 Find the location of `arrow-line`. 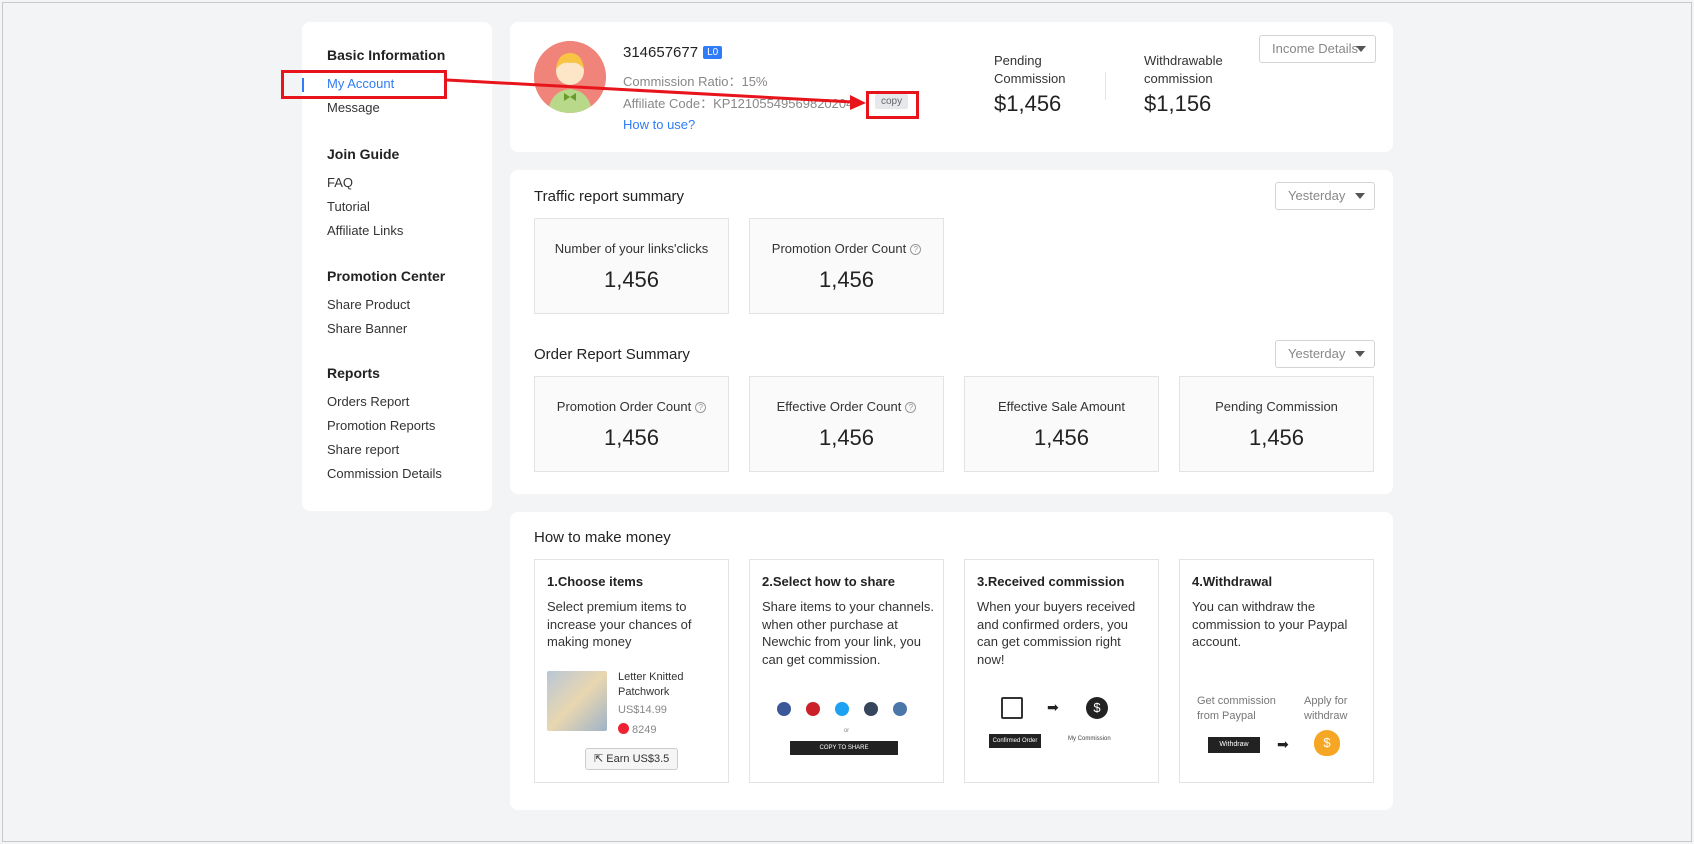

arrow-line is located at coordinates (650, 91).